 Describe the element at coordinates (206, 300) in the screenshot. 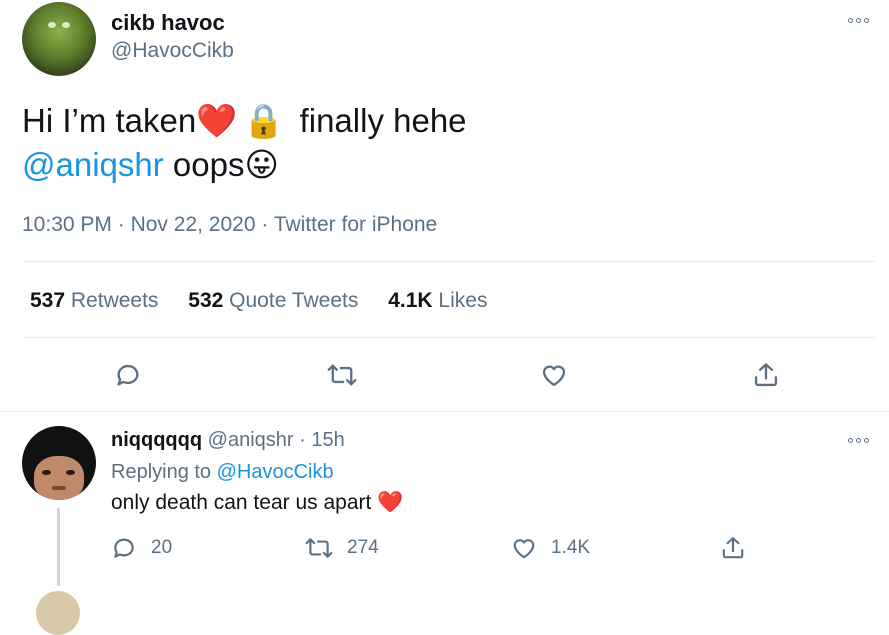

I see `quotes-count: 532` at that location.